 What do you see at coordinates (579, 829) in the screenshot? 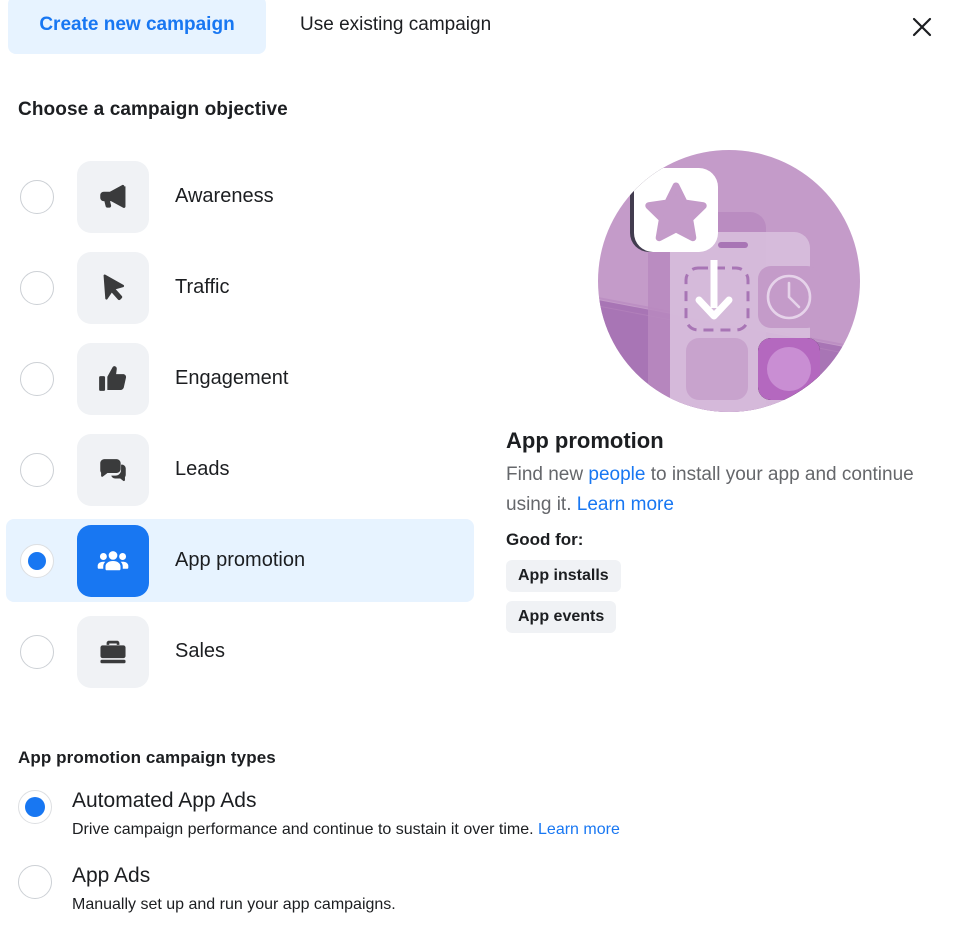
I see `automated-app-ads-learn-more-link: Learn more` at bounding box center [579, 829].